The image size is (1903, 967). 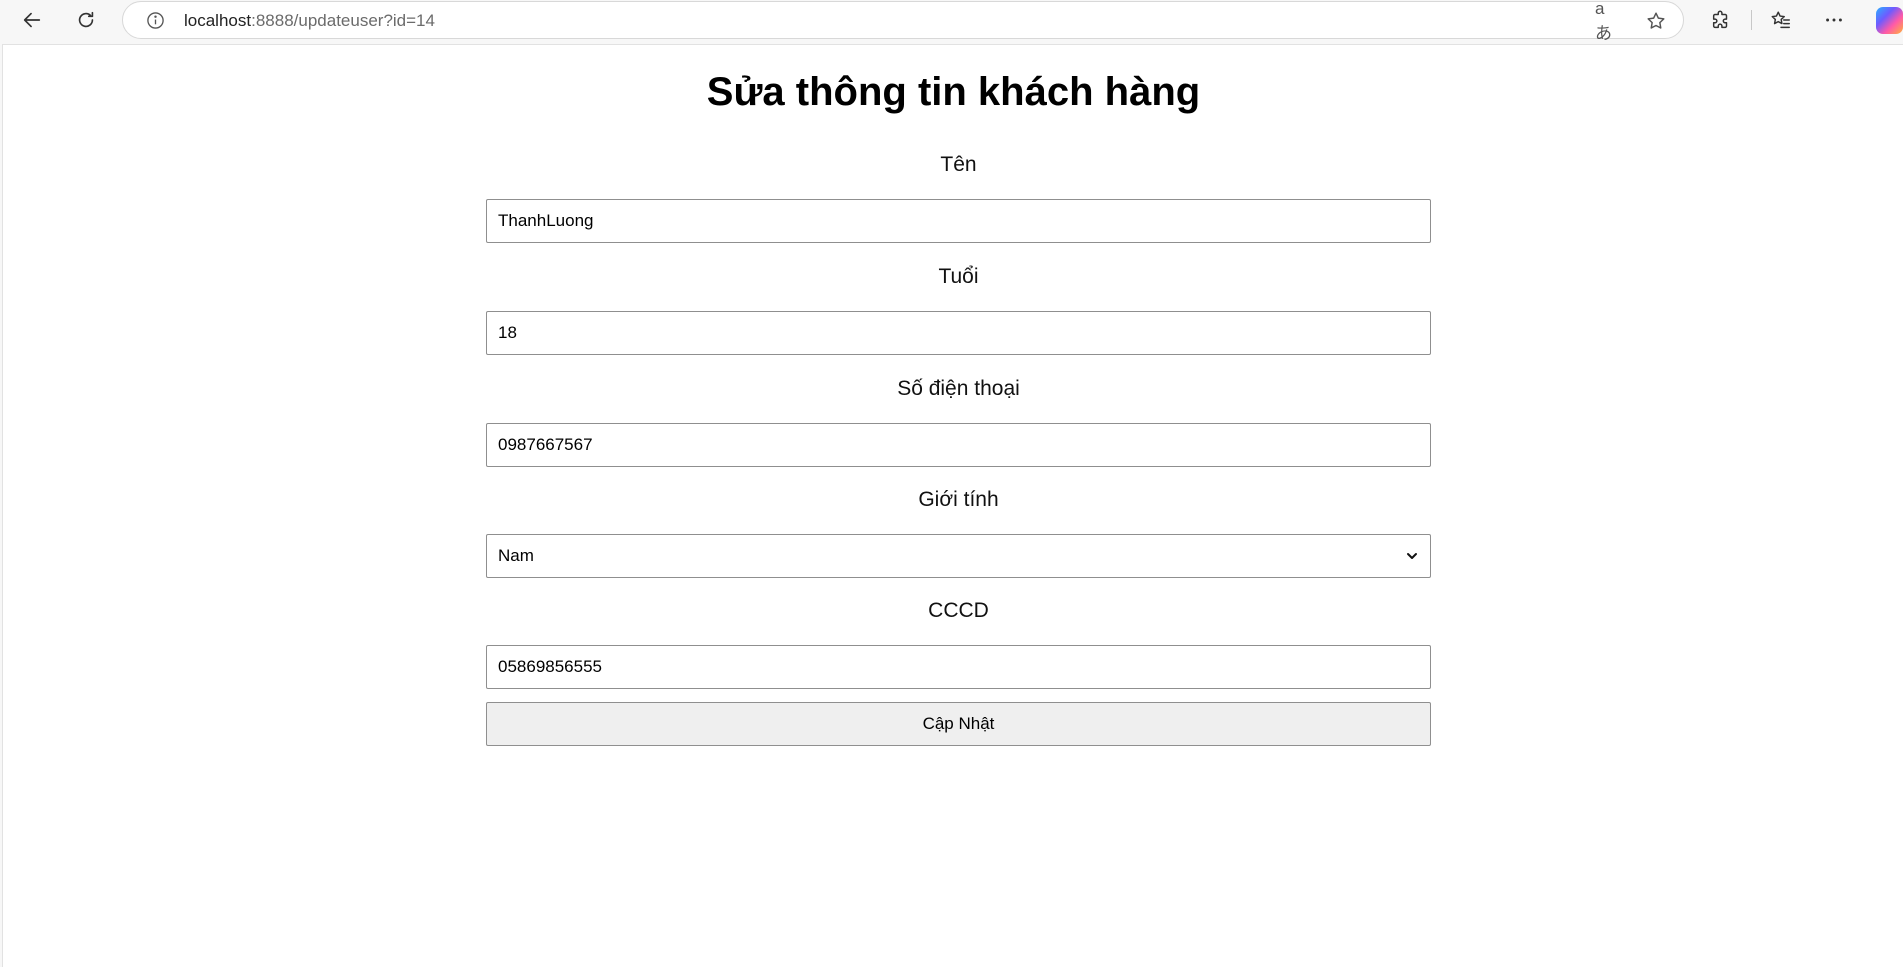 I want to click on url-path: :8888/updateuser?id=14, so click(x=343, y=20).